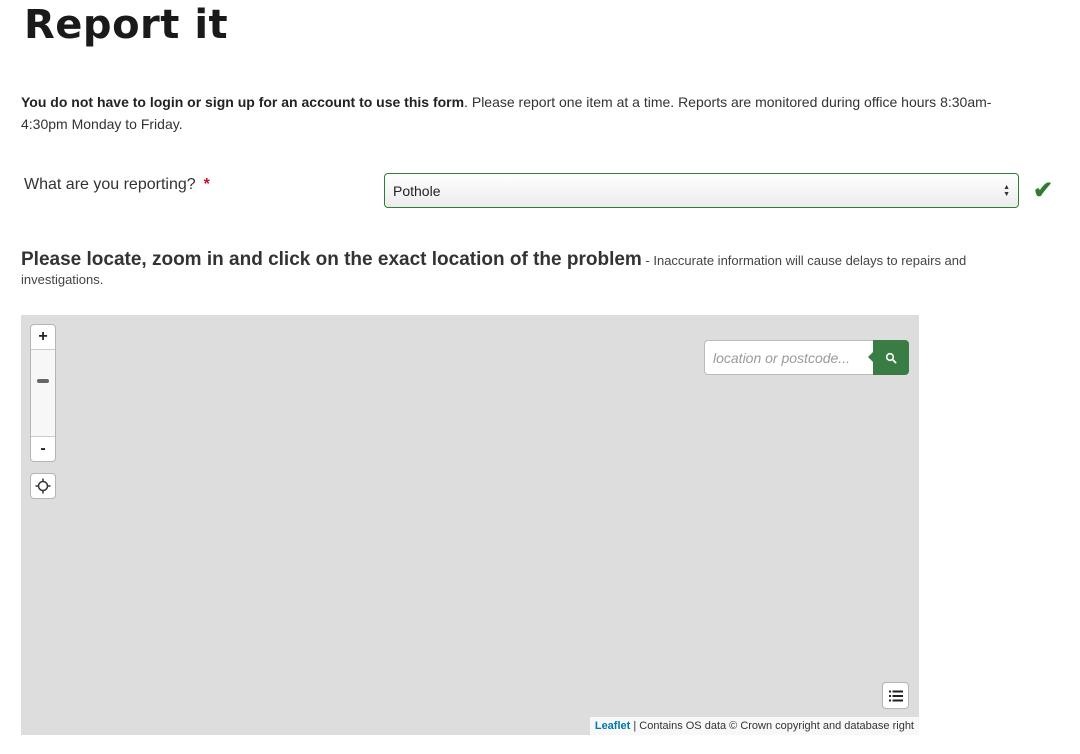 This screenshot has height=754, width=1080. Describe the element at coordinates (789, 357) in the screenshot. I see `location-search-input` at that location.